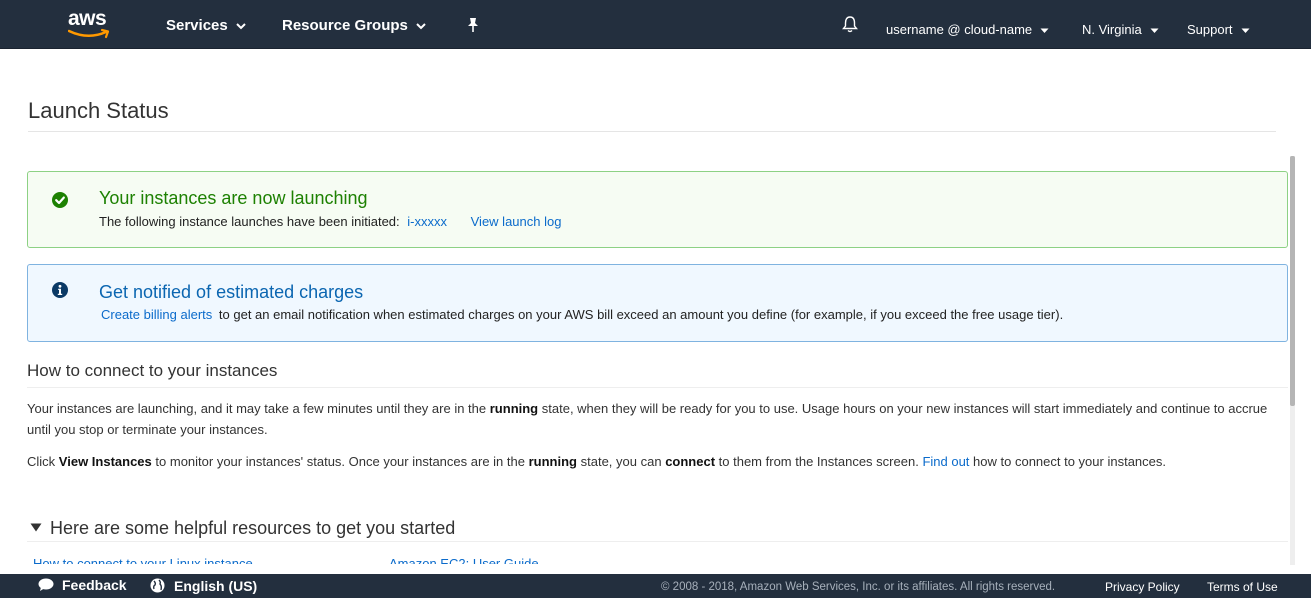  What do you see at coordinates (818, 461) in the screenshot?
I see `para-text: to them from the Instances screen.` at bounding box center [818, 461].